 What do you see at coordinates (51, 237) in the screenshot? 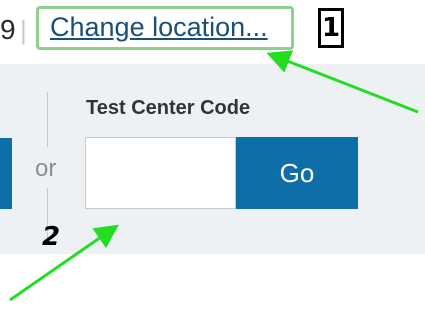
I see `annotation-badge-2: 2` at bounding box center [51, 237].